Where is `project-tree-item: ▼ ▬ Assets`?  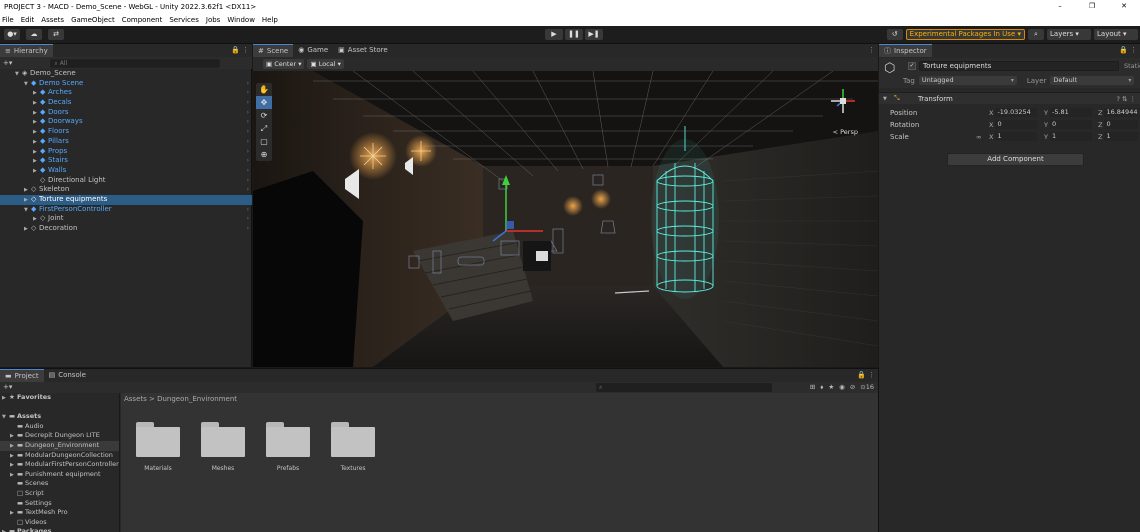
project-tree-item: ▼ ▬ Assets is located at coordinates (59, 417).